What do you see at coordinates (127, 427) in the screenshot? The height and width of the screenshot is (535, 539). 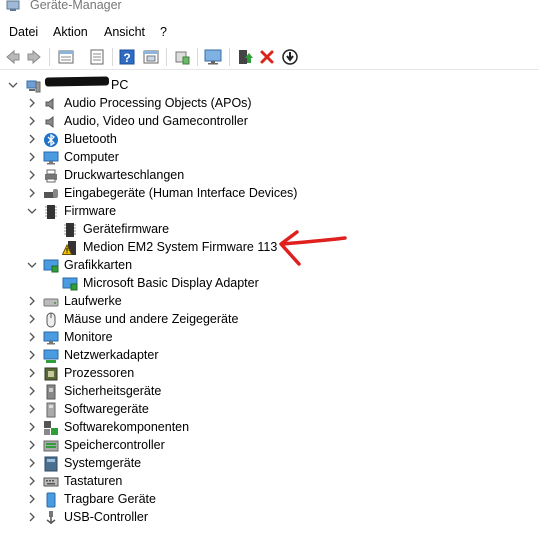 I see `tree-category-label: Softwarekomponenten` at bounding box center [127, 427].